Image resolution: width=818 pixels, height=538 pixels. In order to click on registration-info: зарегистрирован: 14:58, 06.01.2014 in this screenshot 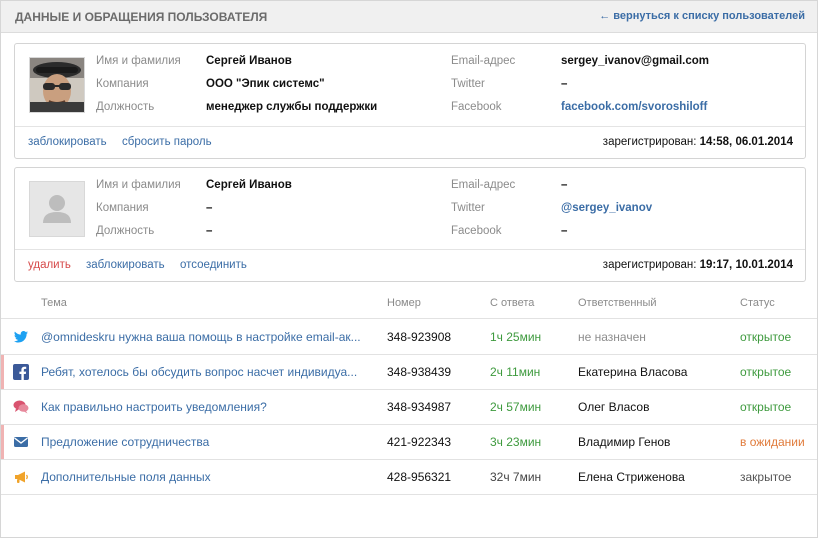, I will do `click(698, 142)`.